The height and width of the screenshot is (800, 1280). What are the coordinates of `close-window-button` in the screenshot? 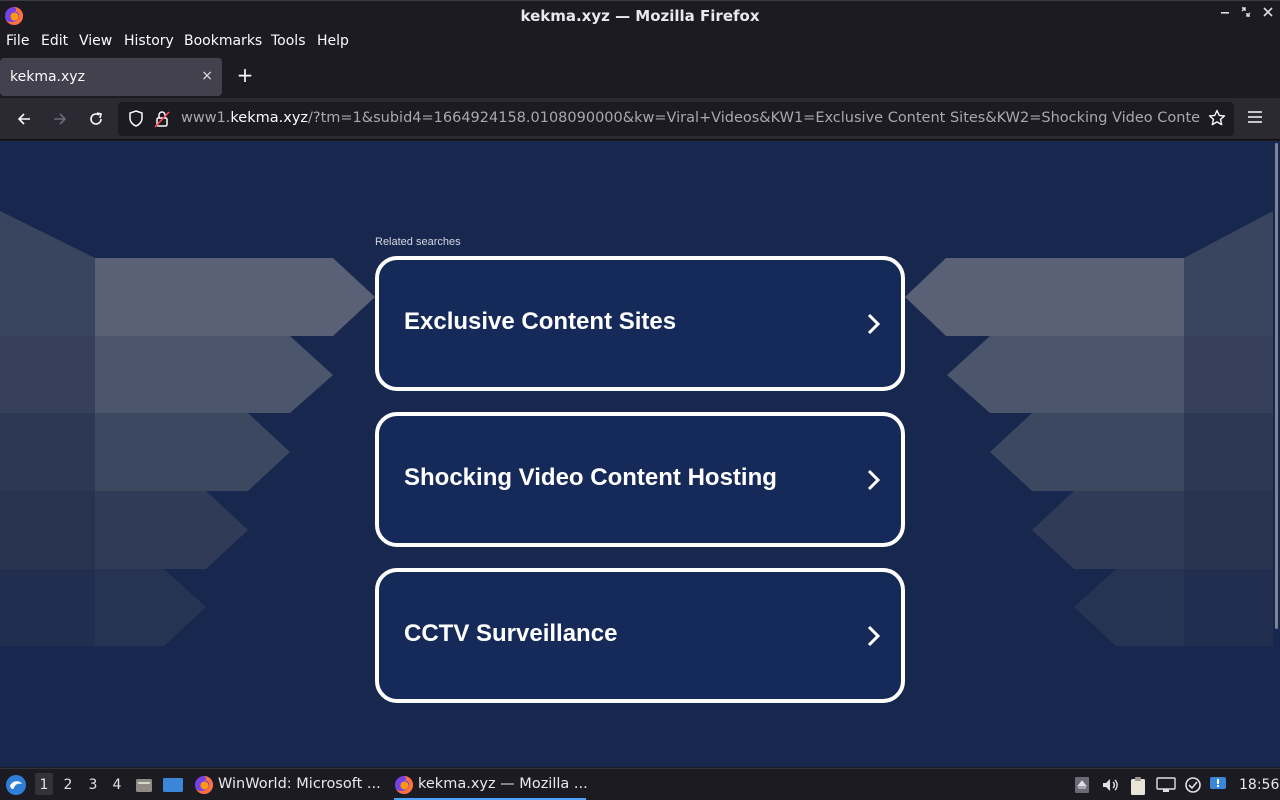 It's located at (1268, 13).